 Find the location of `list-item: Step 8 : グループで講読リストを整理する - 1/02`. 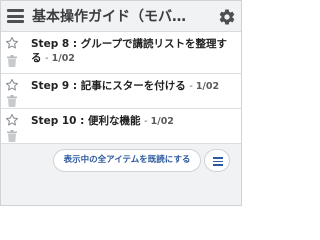

list-item: Step 8 : グループで講読リストを整理する - 1/02 is located at coordinates (121, 53).